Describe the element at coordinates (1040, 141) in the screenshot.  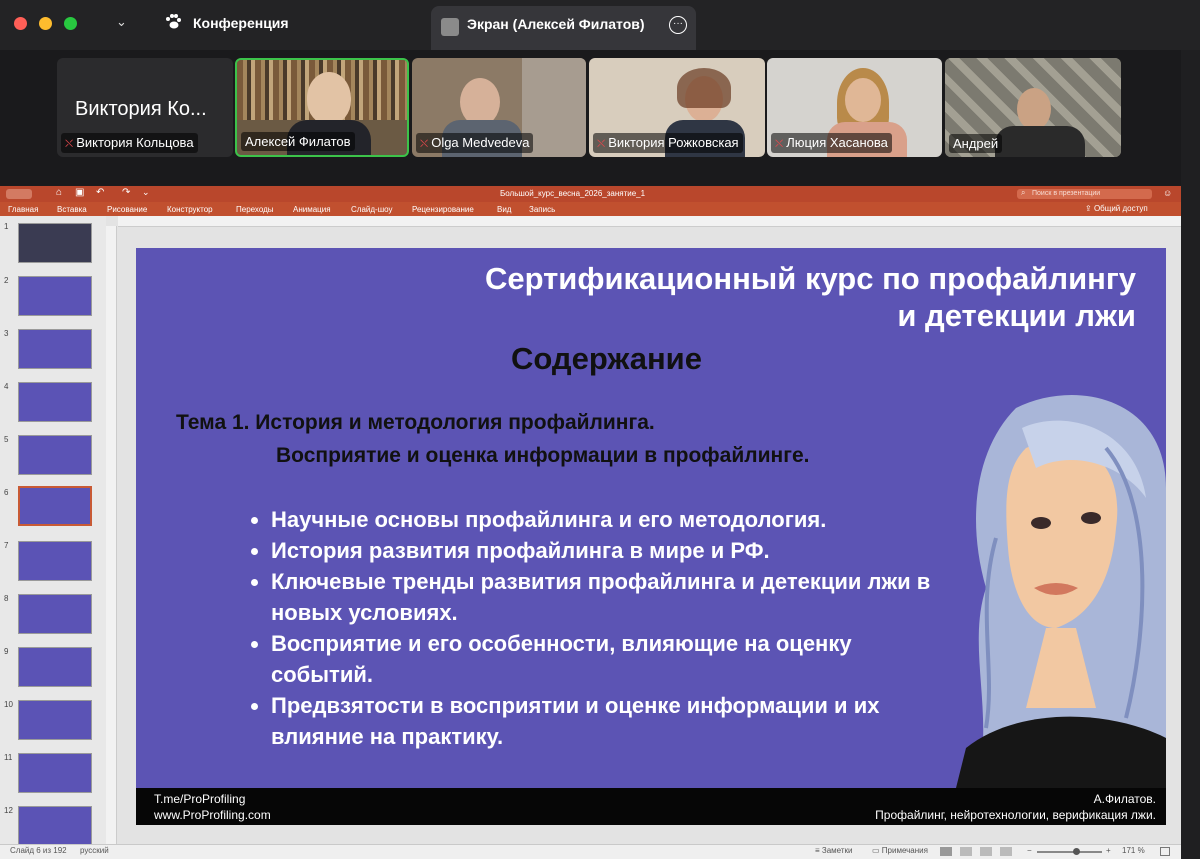
I see `participant-body` at that location.